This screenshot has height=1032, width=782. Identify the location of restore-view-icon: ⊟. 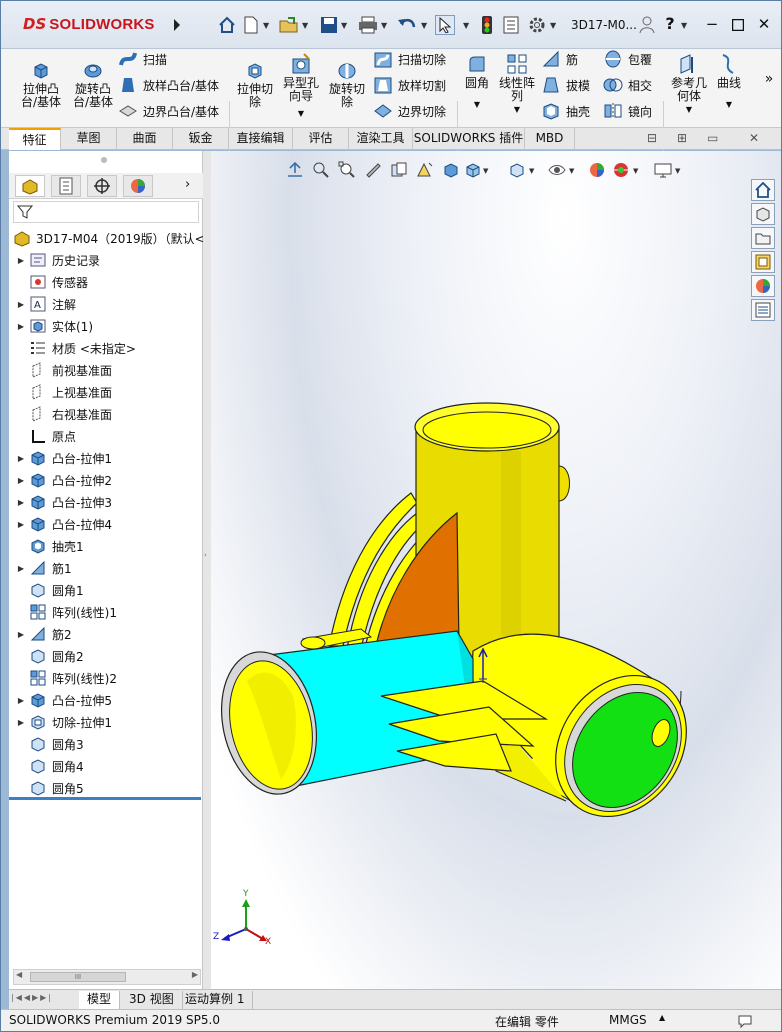
(652, 138).